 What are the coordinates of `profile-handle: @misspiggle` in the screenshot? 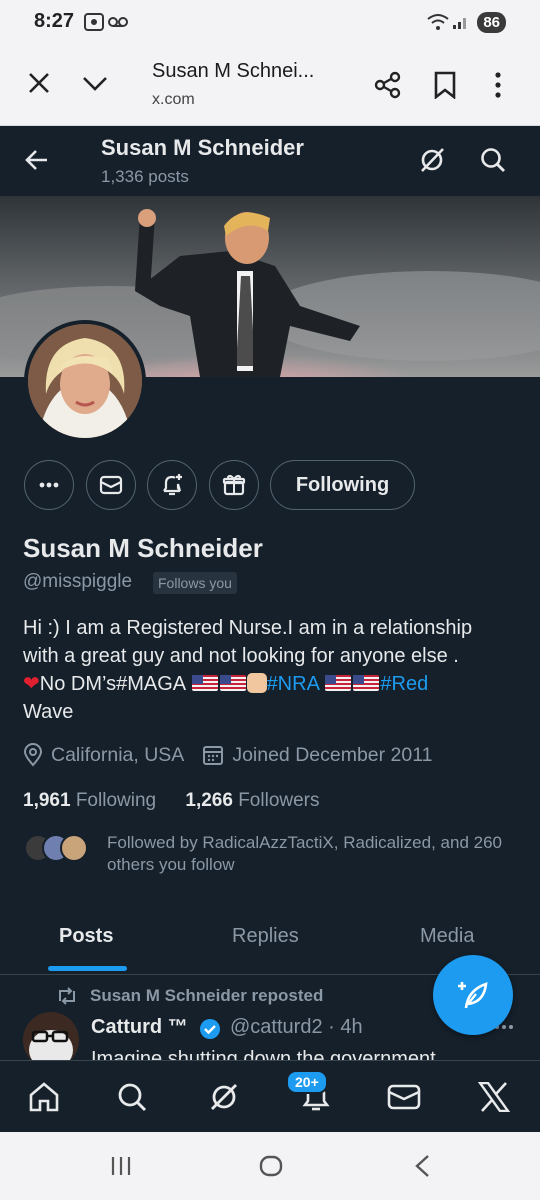 It's located at (78, 581).